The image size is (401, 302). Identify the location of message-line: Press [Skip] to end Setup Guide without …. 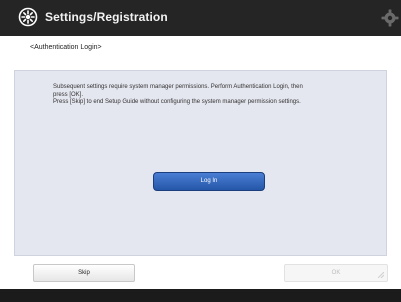
(177, 102).